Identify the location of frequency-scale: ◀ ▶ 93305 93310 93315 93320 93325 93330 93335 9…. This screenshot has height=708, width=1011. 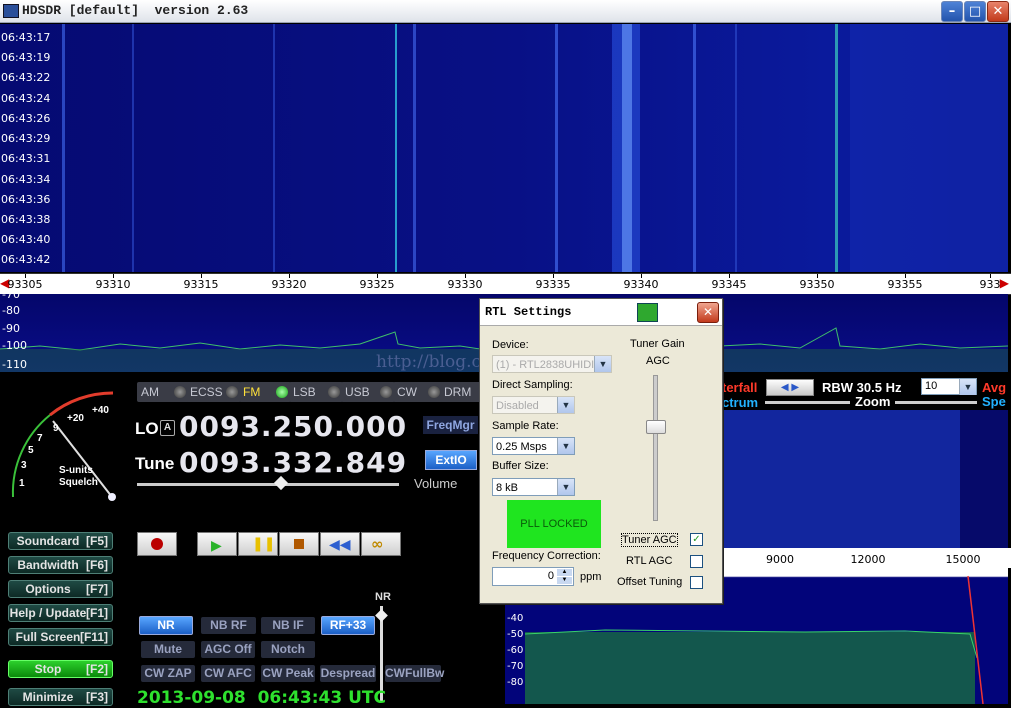
(505, 284).